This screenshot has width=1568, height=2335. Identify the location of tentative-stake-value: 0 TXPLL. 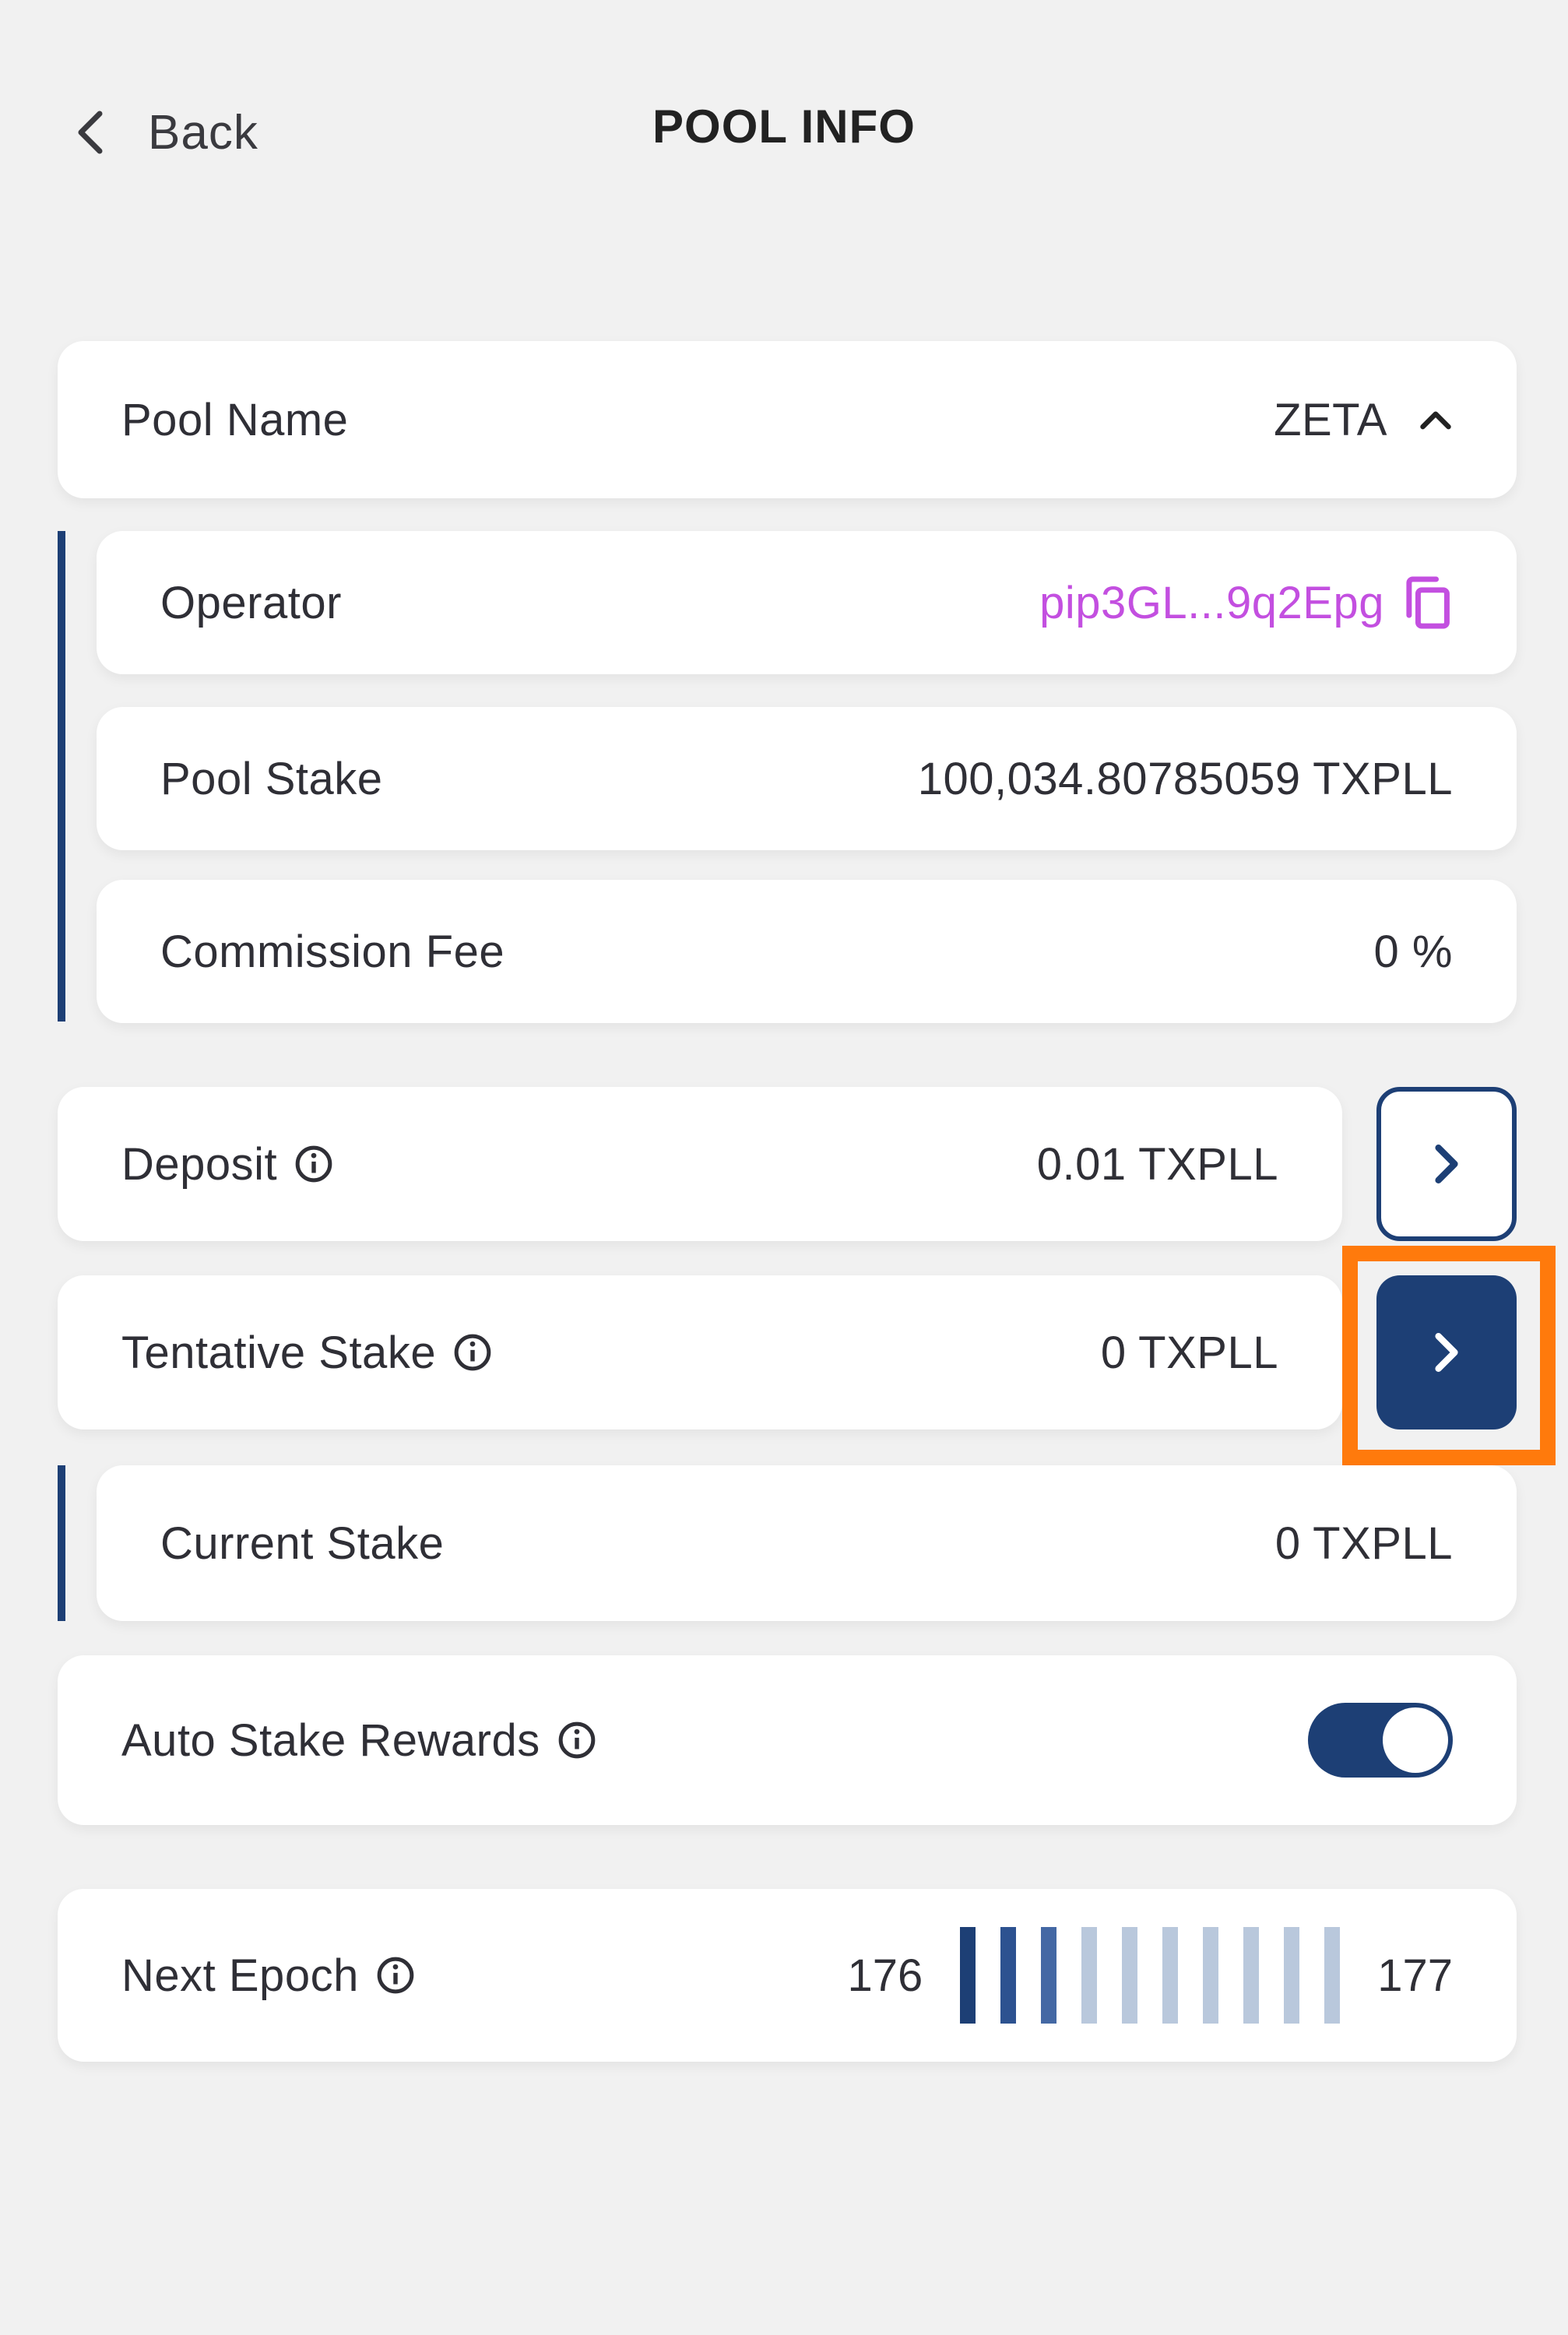
(1189, 1352).